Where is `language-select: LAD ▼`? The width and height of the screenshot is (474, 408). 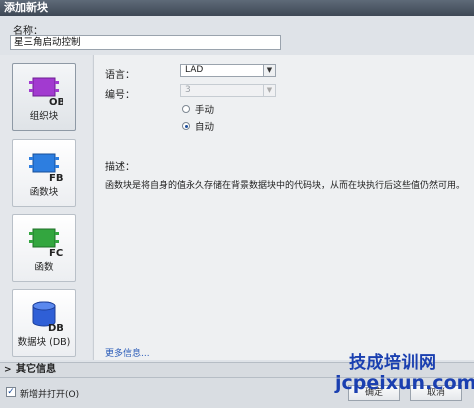 language-select: LAD ▼ is located at coordinates (228, 70).